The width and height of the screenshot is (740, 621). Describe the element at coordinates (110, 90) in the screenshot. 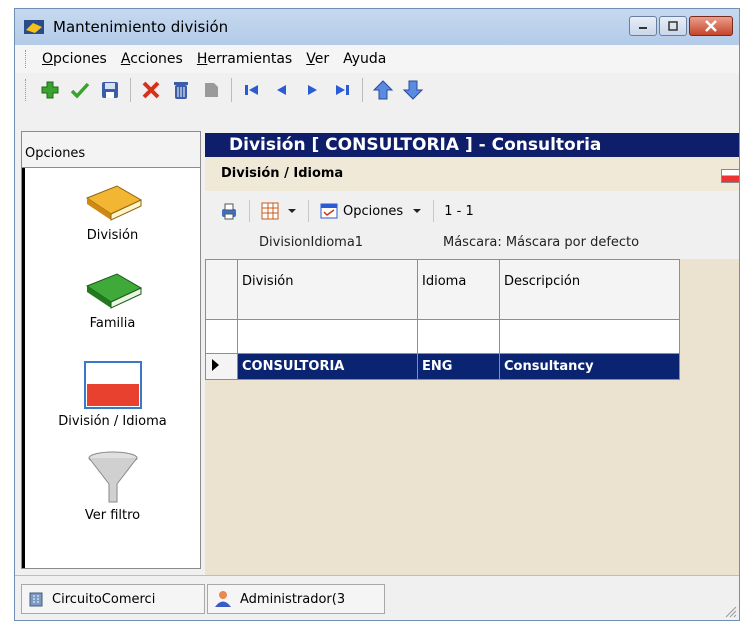

I see `save-icon` at that location.